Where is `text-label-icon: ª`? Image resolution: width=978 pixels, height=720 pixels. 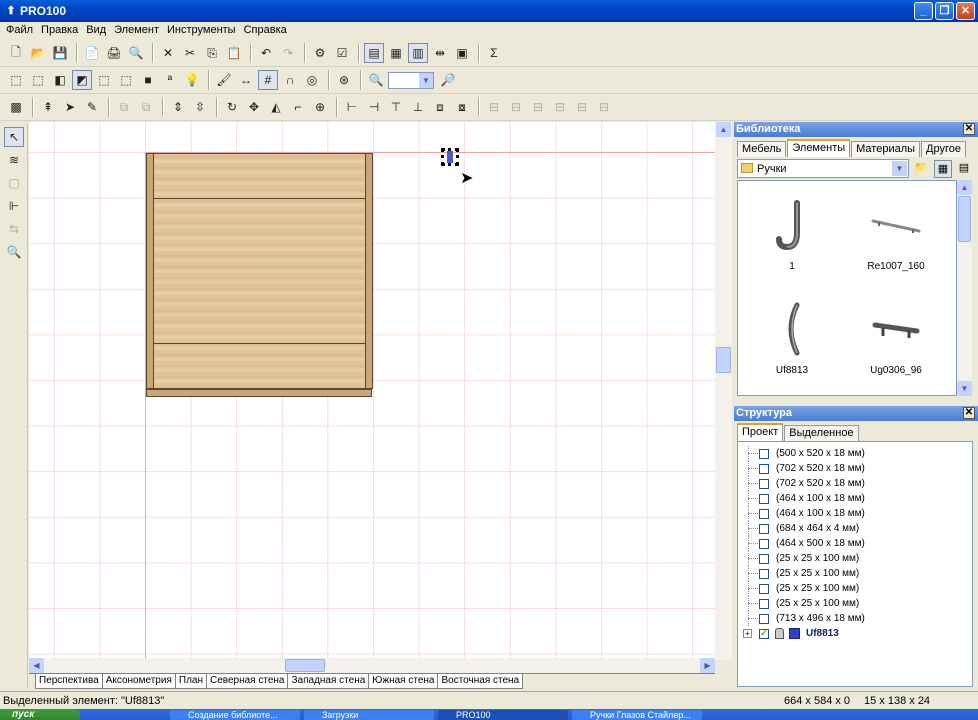
text-label-icon: ª is located at coordinates (170, 80).